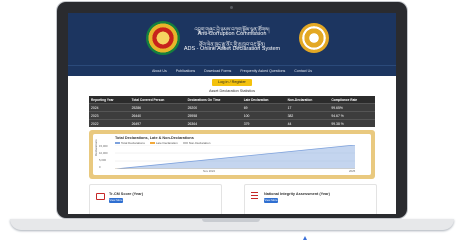 This screenshot has width=462, height=242. Describe the element at coordinates (109, 100) in the screenshot. I see `col-reporting-year: Reporting Year` at that location.